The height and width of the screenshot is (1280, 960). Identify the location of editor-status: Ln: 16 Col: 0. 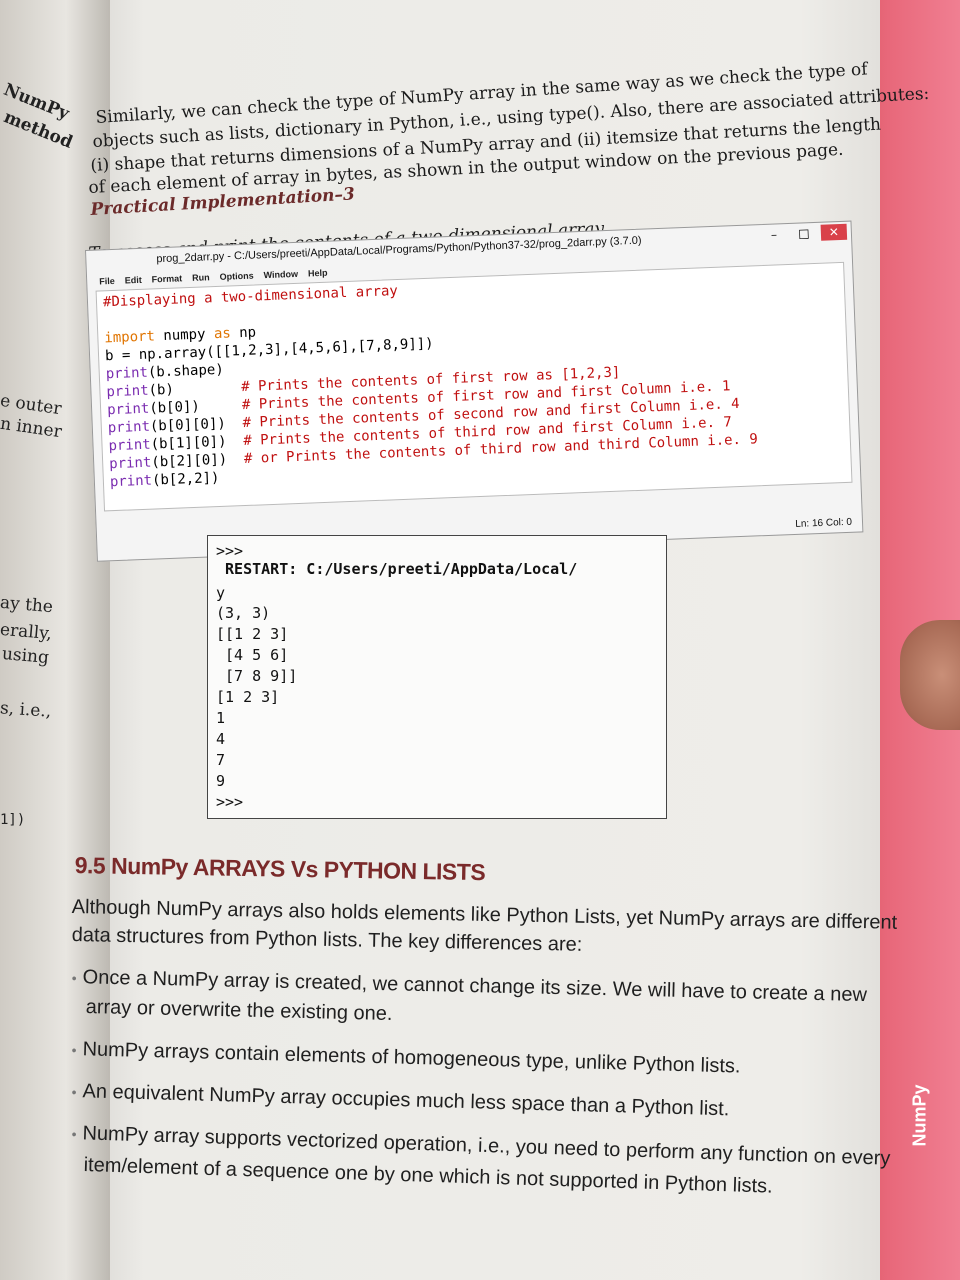
(824, 523).